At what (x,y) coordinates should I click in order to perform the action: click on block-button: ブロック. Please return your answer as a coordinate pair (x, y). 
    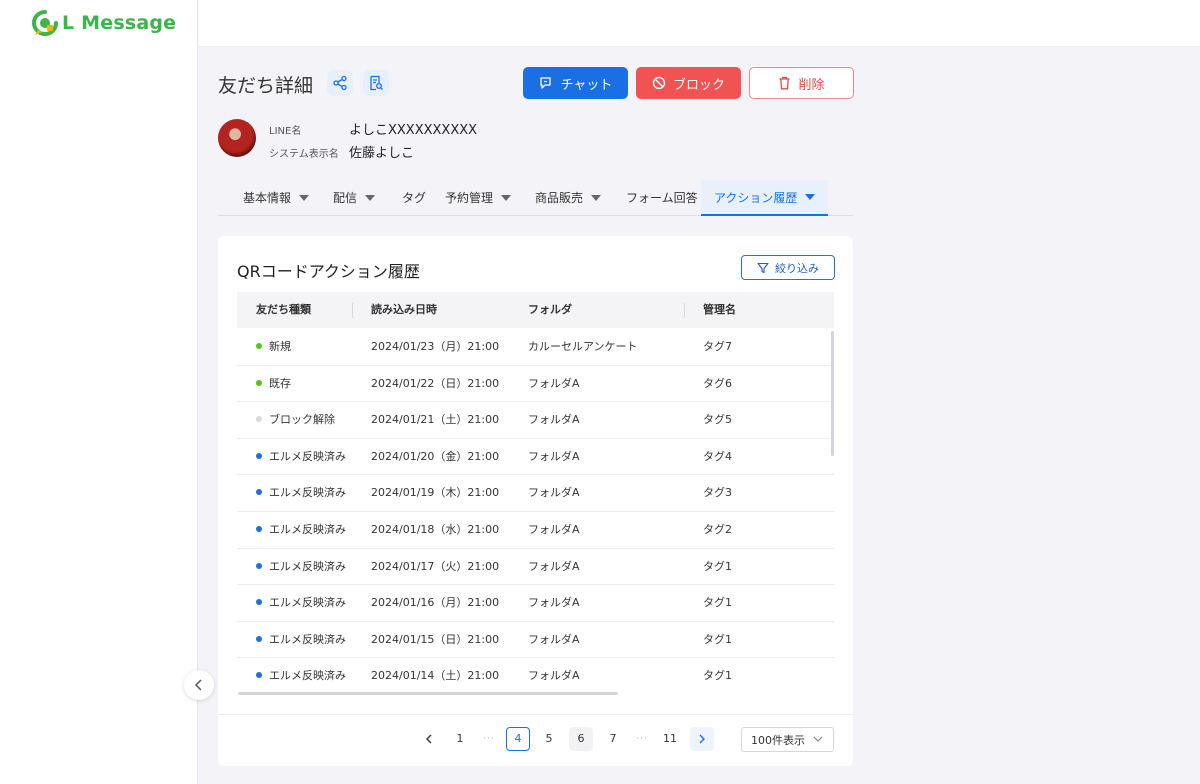
    Looking at the image, I should click on (688, 83).